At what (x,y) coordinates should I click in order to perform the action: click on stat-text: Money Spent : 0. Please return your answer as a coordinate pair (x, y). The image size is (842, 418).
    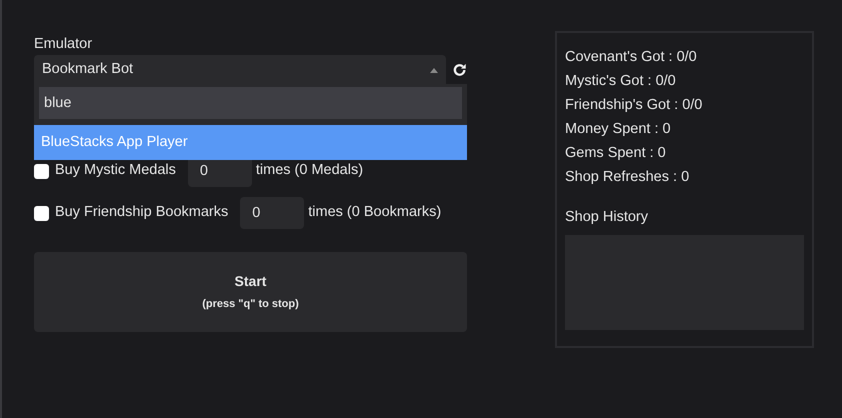
    Looking at the image, I should click on (618, 129).